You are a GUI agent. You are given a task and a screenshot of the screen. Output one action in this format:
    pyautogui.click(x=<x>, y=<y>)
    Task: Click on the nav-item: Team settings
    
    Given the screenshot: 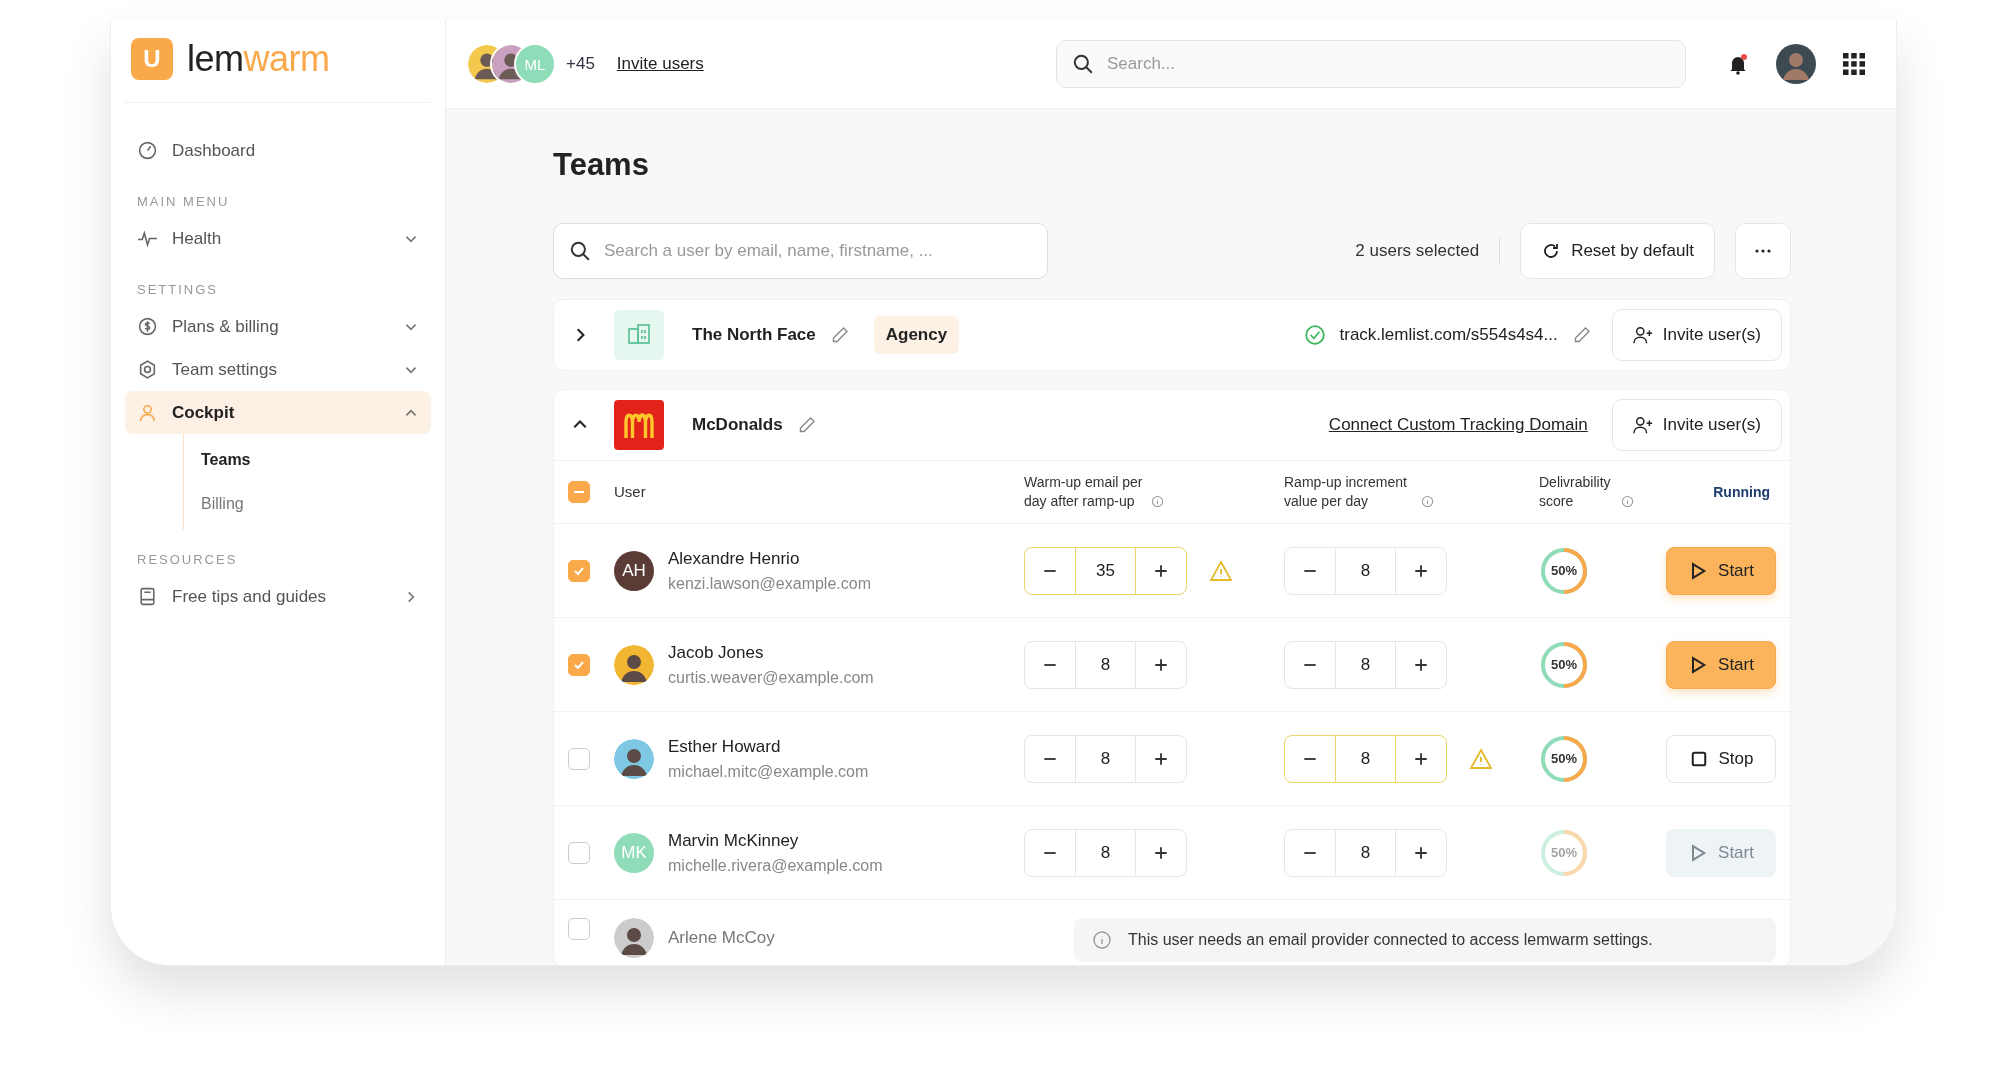 What is the action you would take?
    pyautogui.click(x=278, y=369)
    